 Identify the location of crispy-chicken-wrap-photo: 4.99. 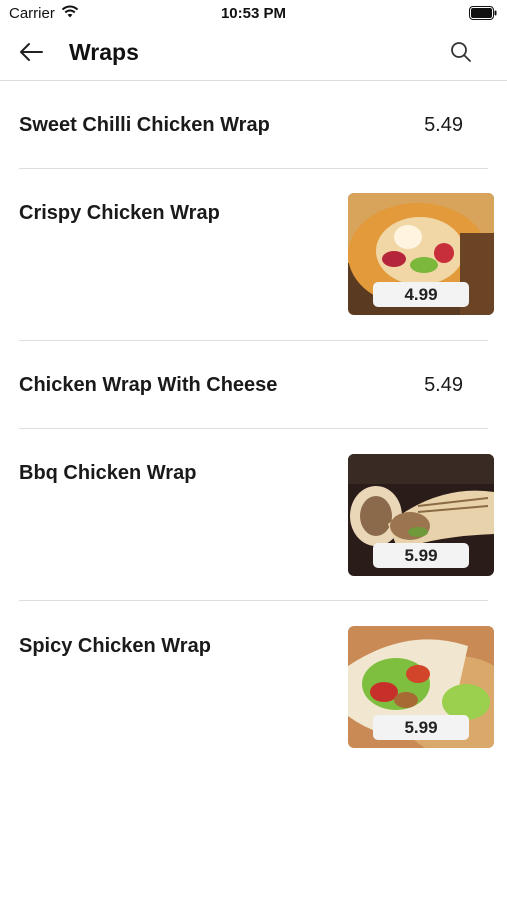
(421, 254).